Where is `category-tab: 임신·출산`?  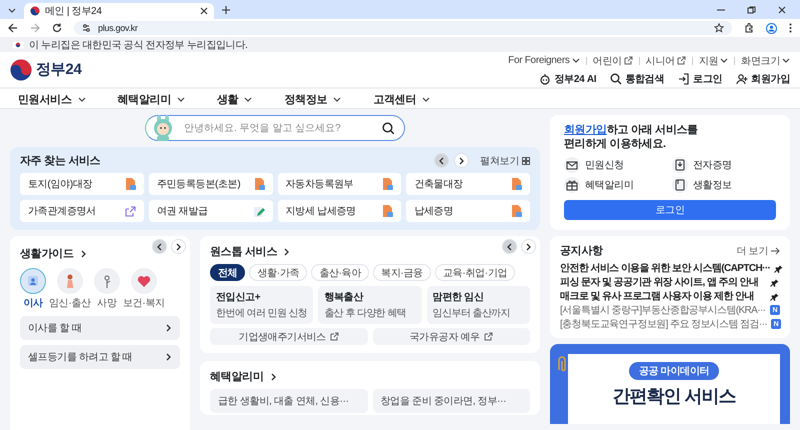 category-tab: 임신·출산 is located at coordinates (70, 289).